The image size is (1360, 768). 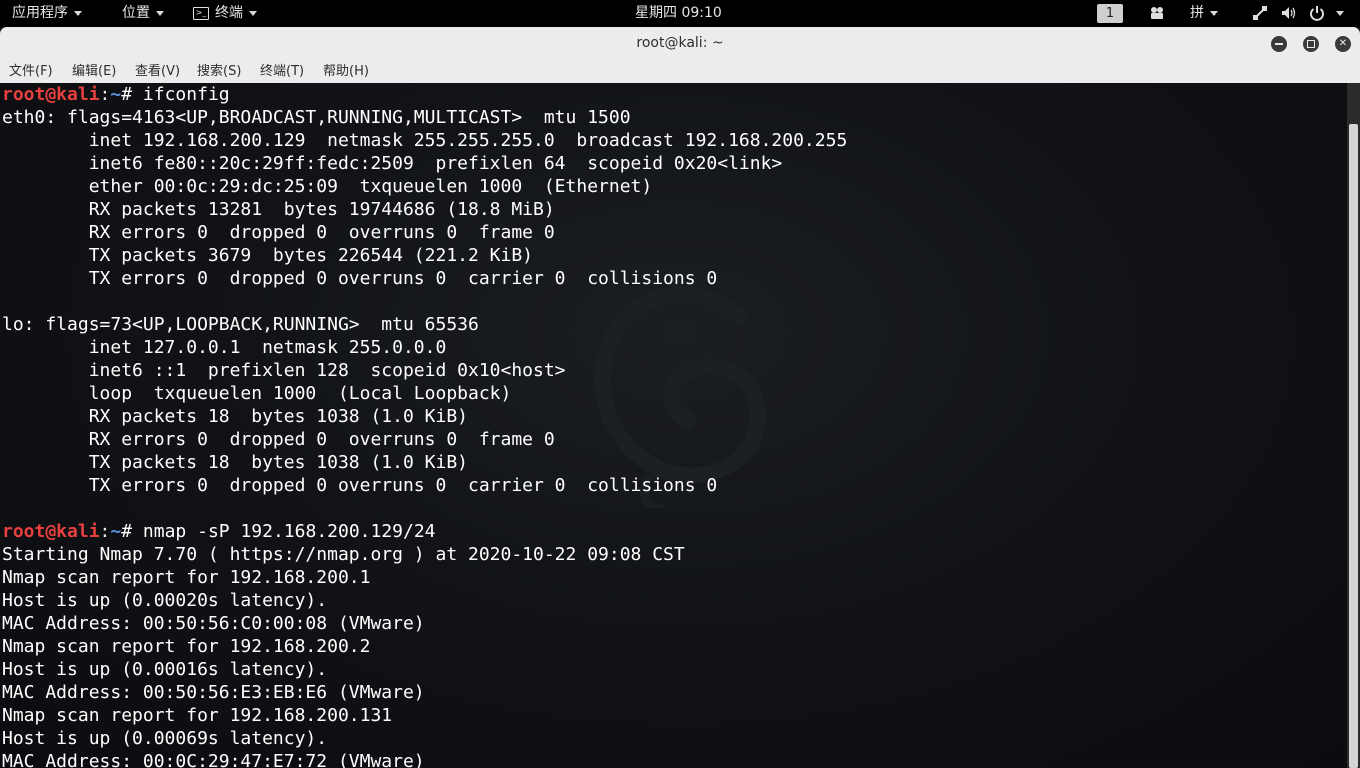 I want to click on command-text: nmap -sP 192.168.200.129/24, so click(x=289, y=531).